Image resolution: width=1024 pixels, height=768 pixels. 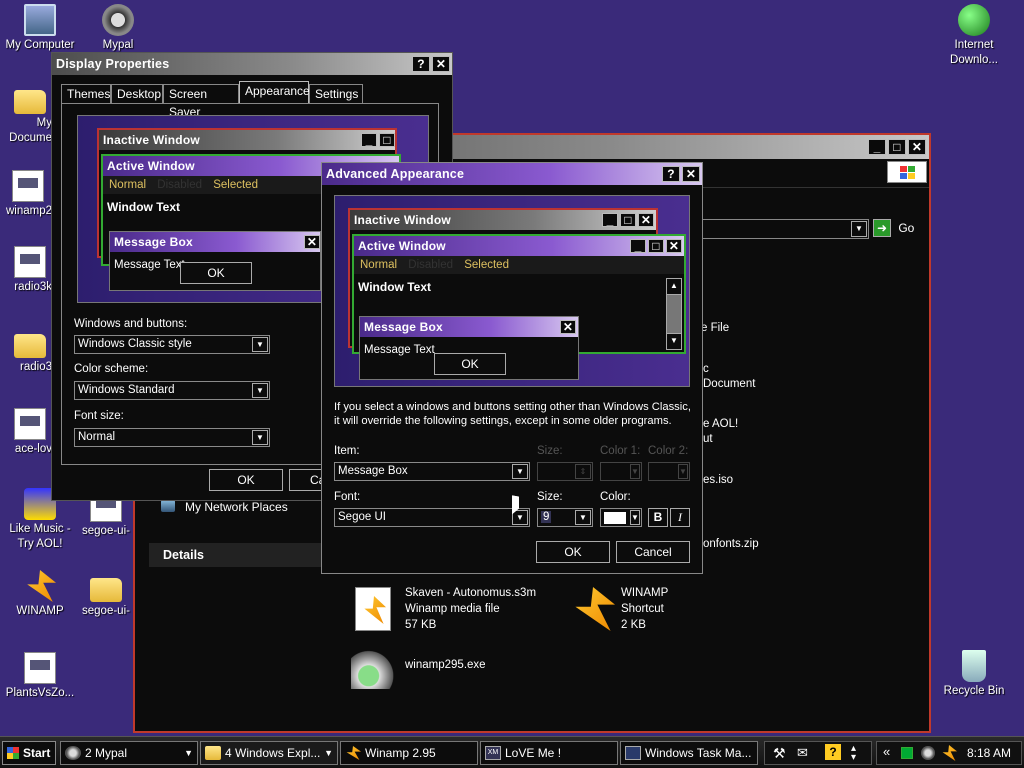 I want to click on font-size-select: Normal ▼, so click(x=172, y=437).